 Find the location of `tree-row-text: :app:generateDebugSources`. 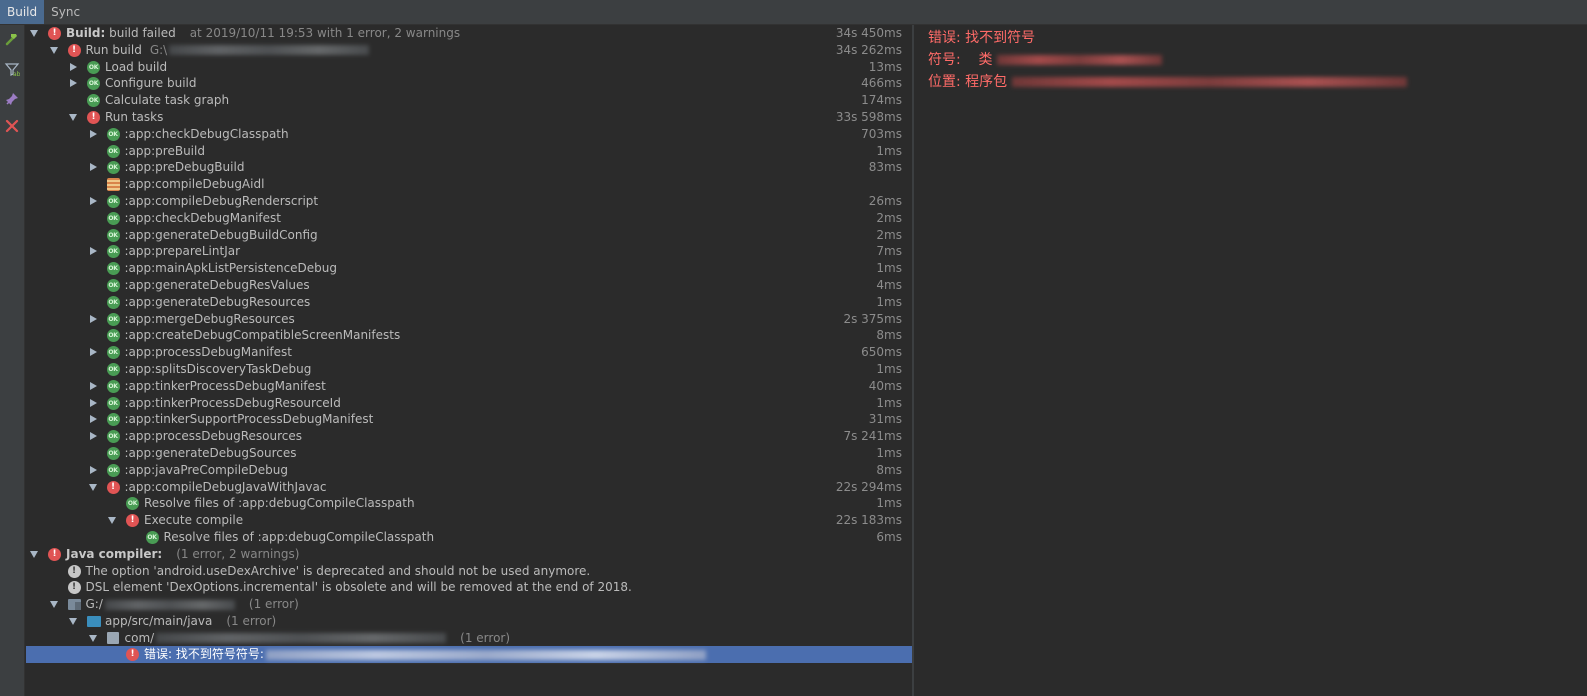

tree-row-text: :app:generateDebugSources is located at coordinates (210, 452).